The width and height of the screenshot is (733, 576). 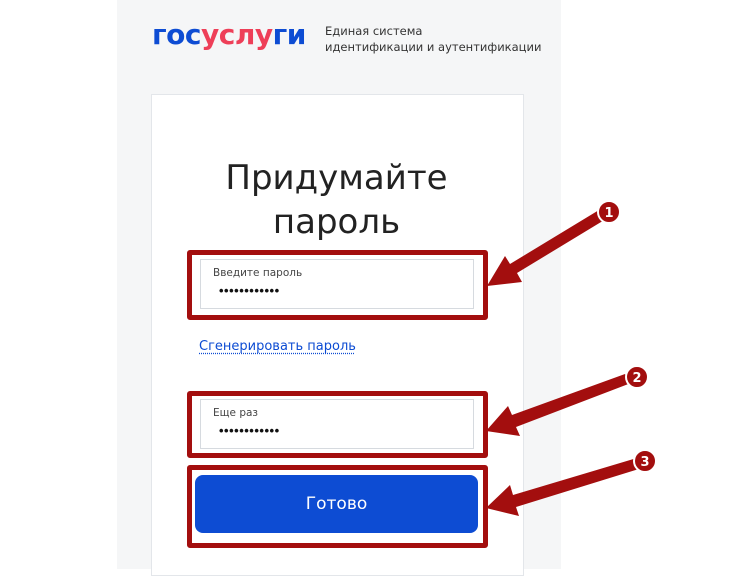 What do you see at coordinates (258, 273) in the screenshot?
I see `password-field-label: Введите пароль` at bounding box center [258, 273].